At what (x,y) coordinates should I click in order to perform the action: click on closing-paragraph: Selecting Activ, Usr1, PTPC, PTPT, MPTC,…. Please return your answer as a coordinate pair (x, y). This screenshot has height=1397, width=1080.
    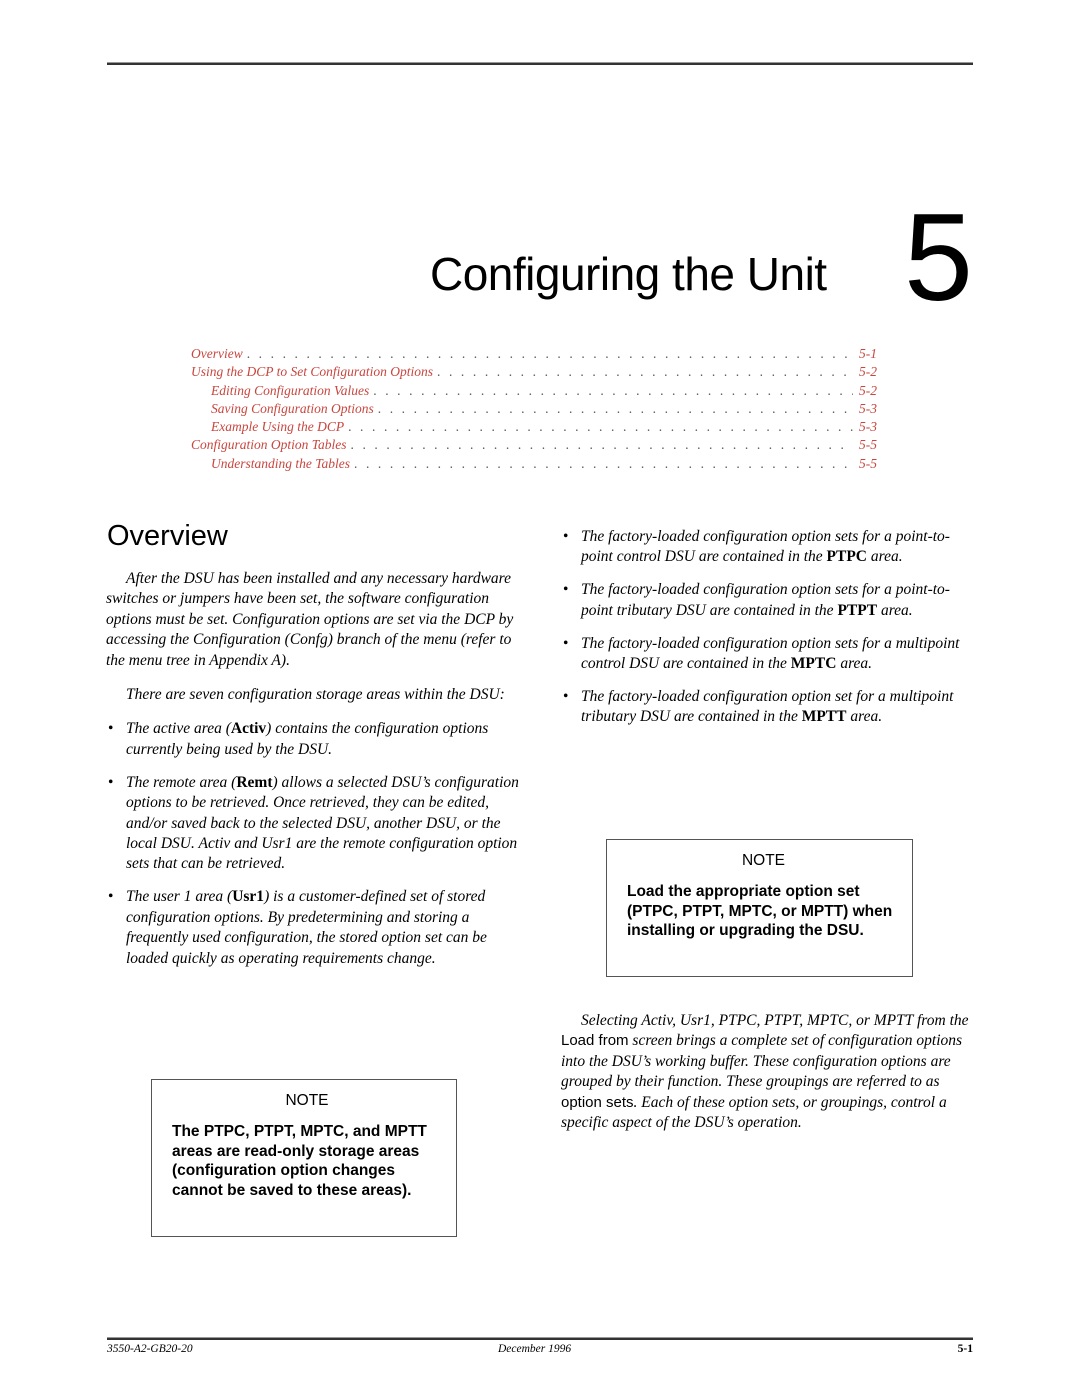
    Looking at the image, I should click on (765, 1072).